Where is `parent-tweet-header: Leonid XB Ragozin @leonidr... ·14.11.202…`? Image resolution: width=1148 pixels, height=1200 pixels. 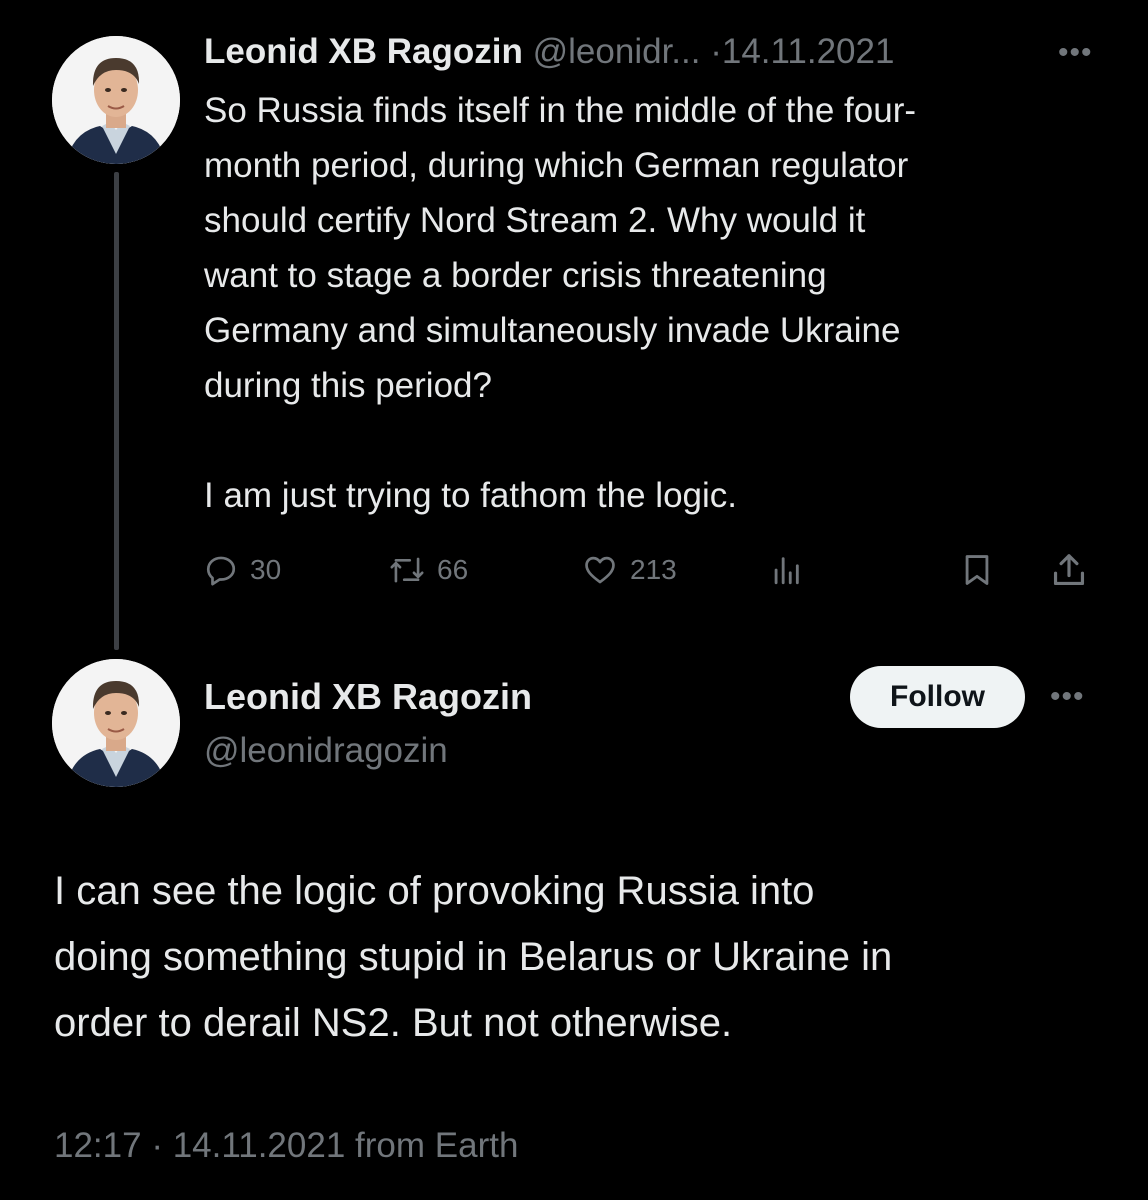
parent-tweet-header: Leonid XB Ragozin @leonidr... ·14.11.202… is located at coordinates (549, 52).